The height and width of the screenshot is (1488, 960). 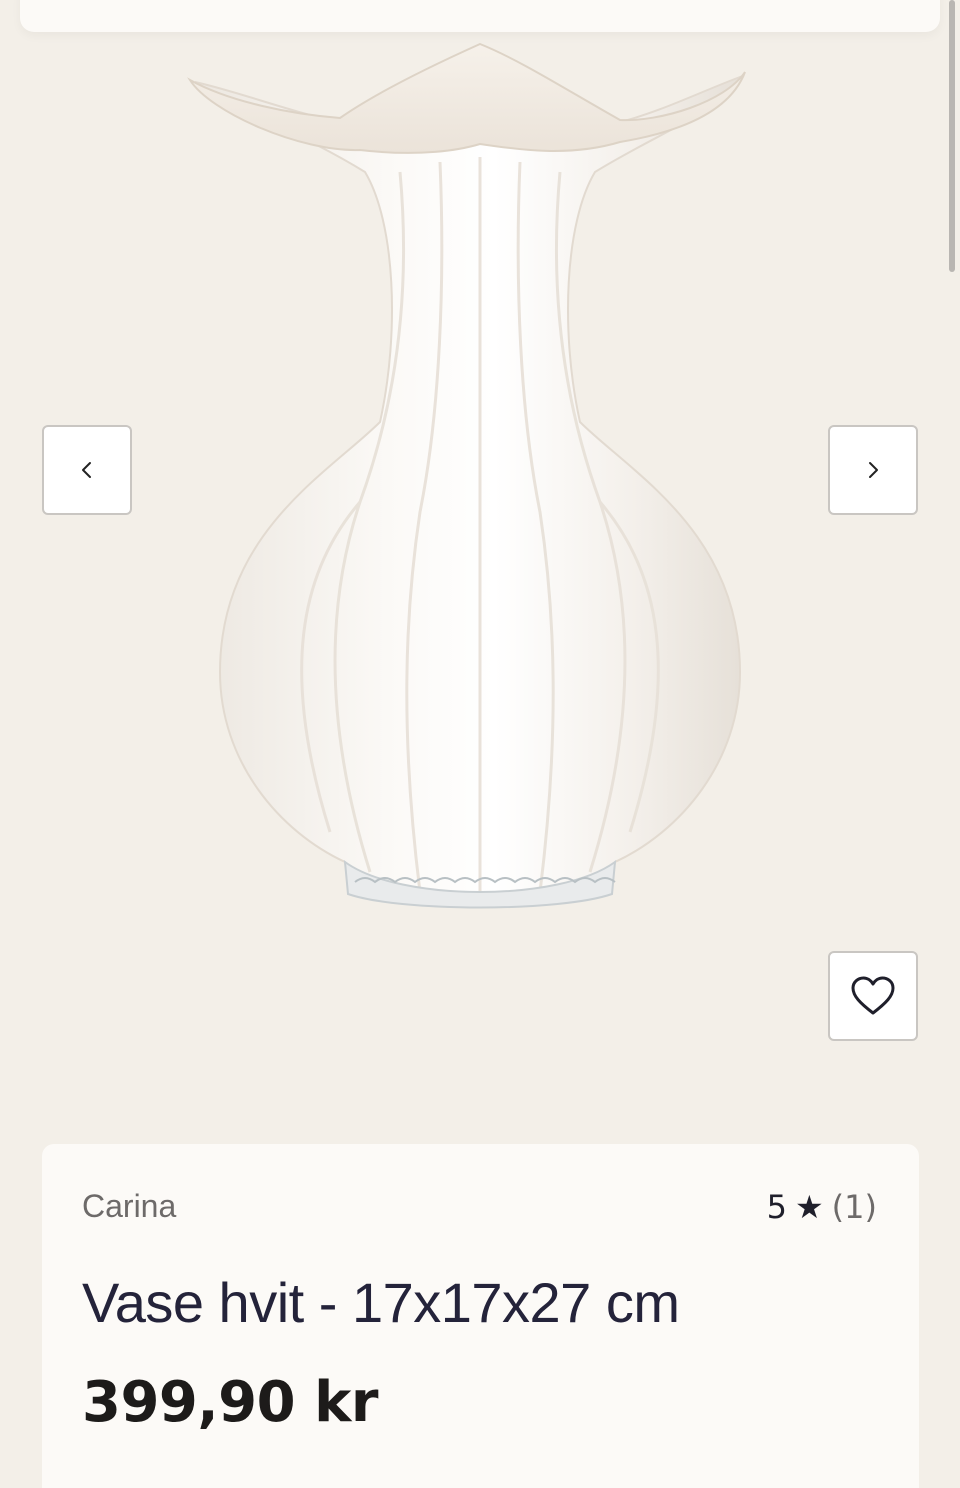 What do you see at coordinates (953, 744) in the screenshot?
I see `scrollbar` at bounding box center [953, 744].